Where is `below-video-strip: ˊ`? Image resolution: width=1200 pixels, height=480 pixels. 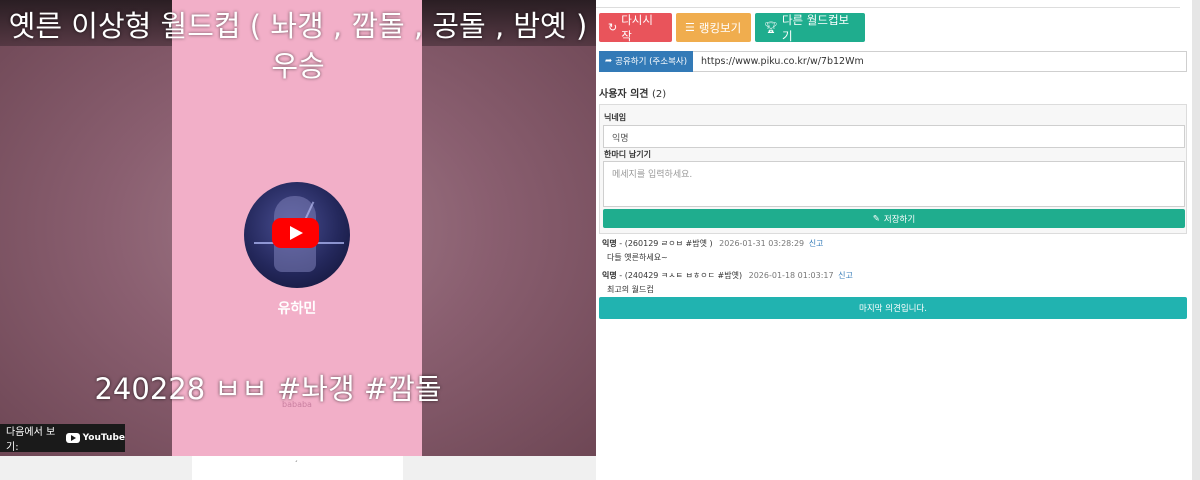 below-video-strip: ˊ is located at coordinates (298, 468).